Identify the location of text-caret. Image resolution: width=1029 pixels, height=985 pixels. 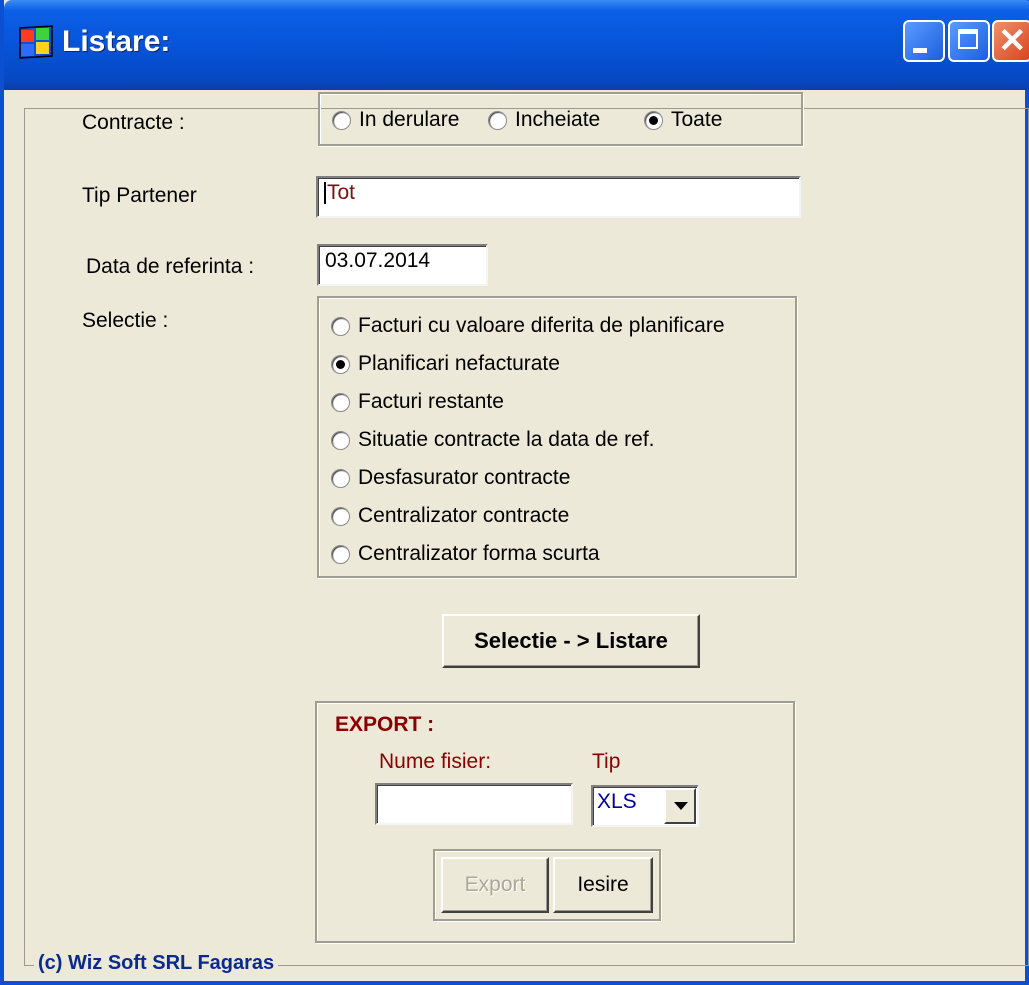
(325, 193).